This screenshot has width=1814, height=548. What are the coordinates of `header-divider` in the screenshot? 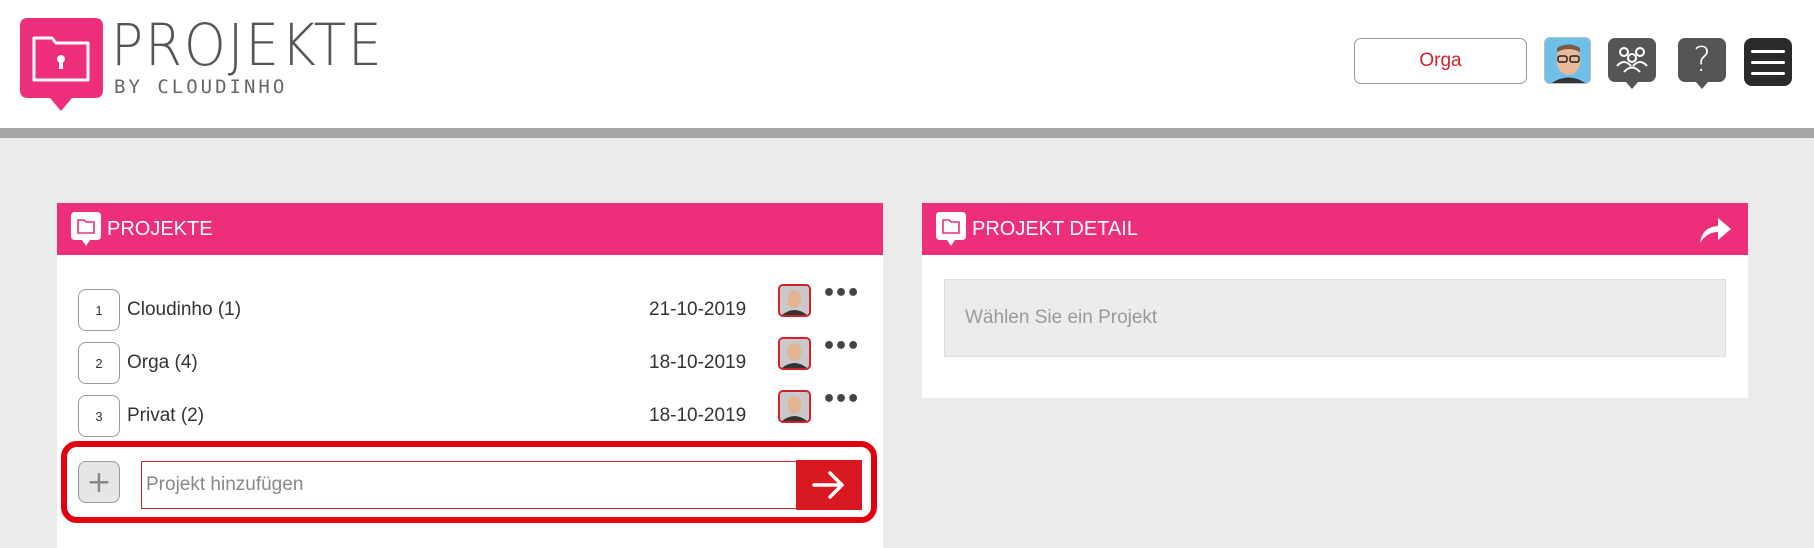 It's located at (907, 133).